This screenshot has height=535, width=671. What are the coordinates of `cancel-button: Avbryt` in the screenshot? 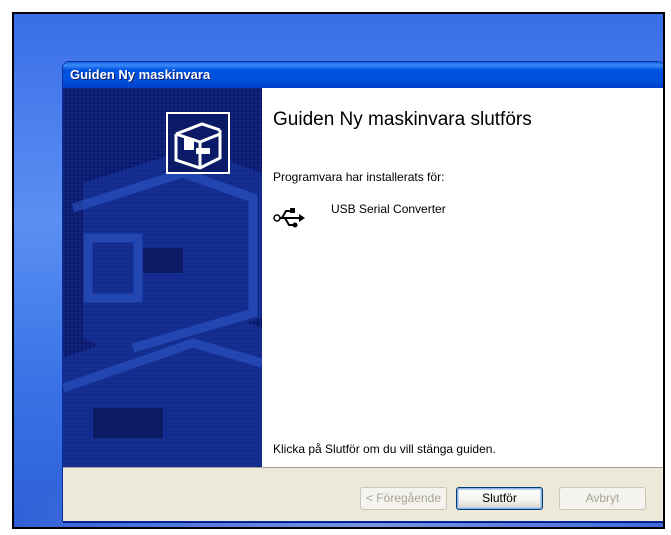 It's located at (602, 498).